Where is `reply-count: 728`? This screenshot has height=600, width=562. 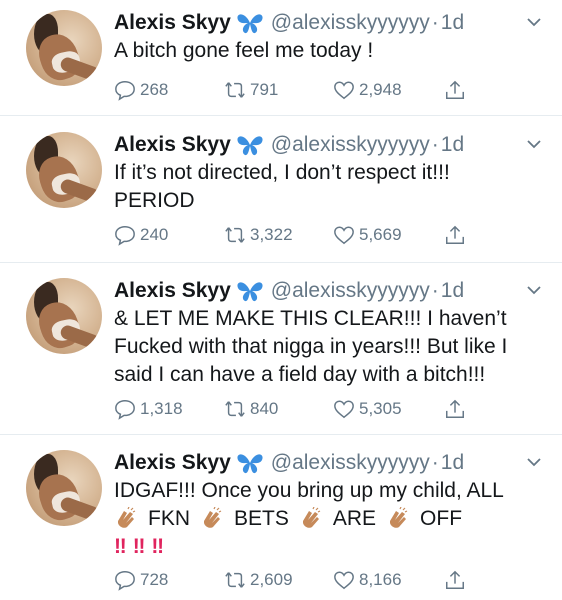
reply-count: 728 is located at coordinates (154, 579).